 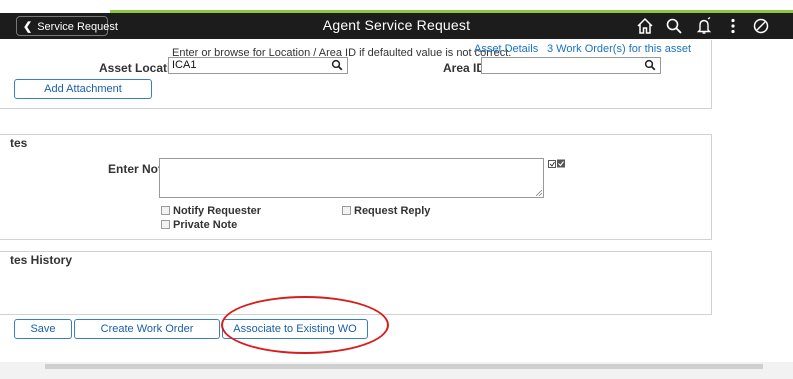 I want to click on app-header: ❮ Service Request Agent Service Request, so click(x=396, y=26).